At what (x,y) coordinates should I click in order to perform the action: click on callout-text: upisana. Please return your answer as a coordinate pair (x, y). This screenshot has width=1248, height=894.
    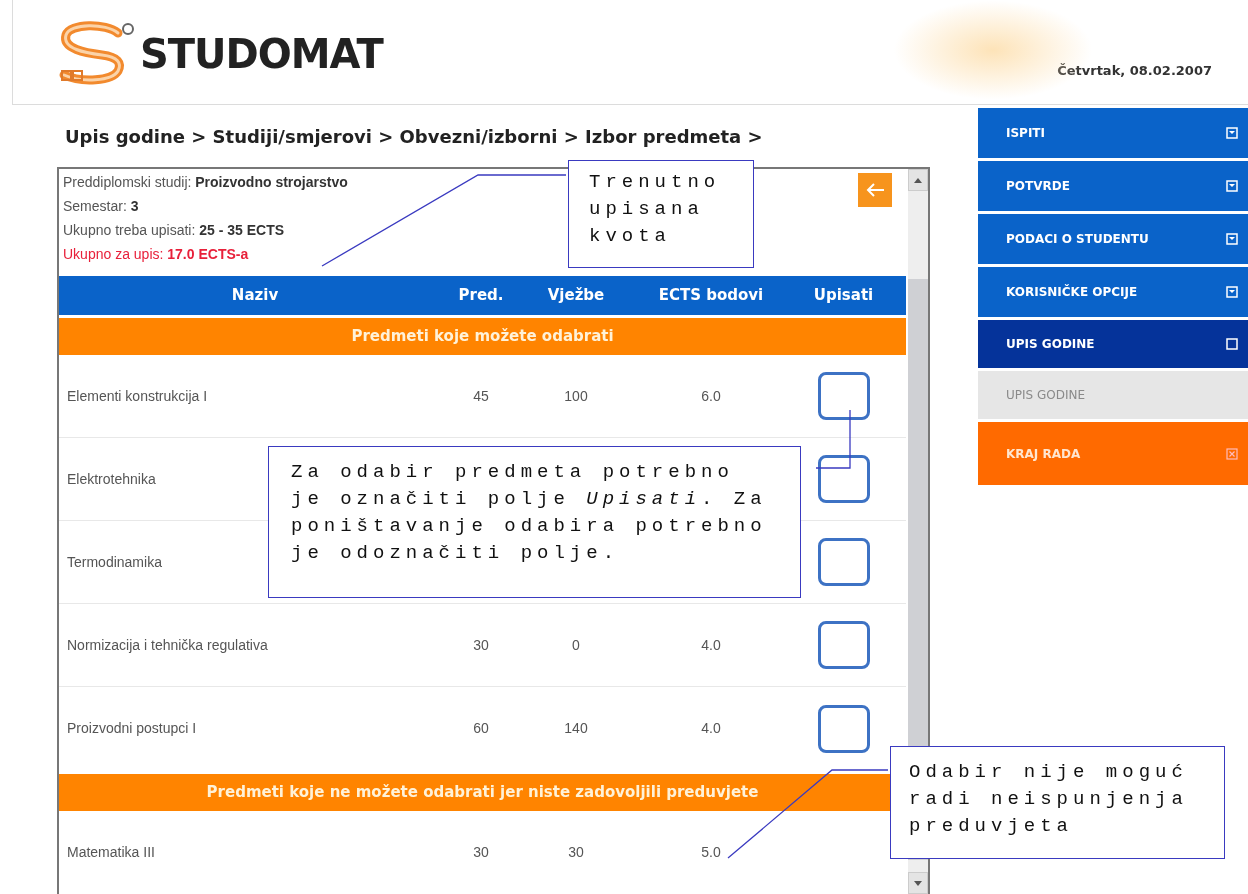
    Looking at the image, I should click on (647, 209).